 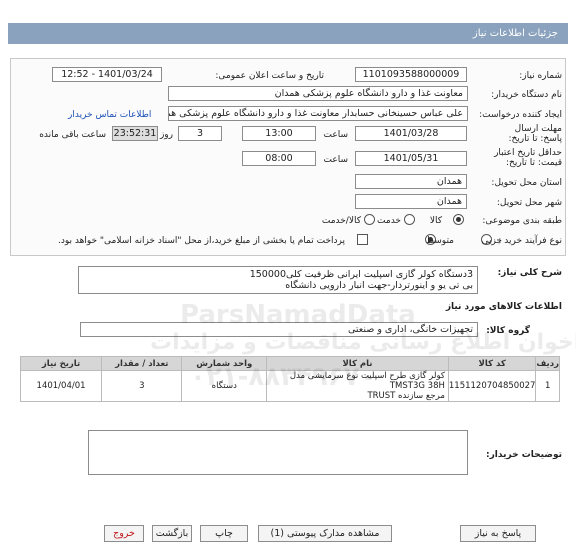 What do you see at coordinates (435, 221) in the screenshot?
I see `category-option-goods: کالا` at bounding box center [435, 221].